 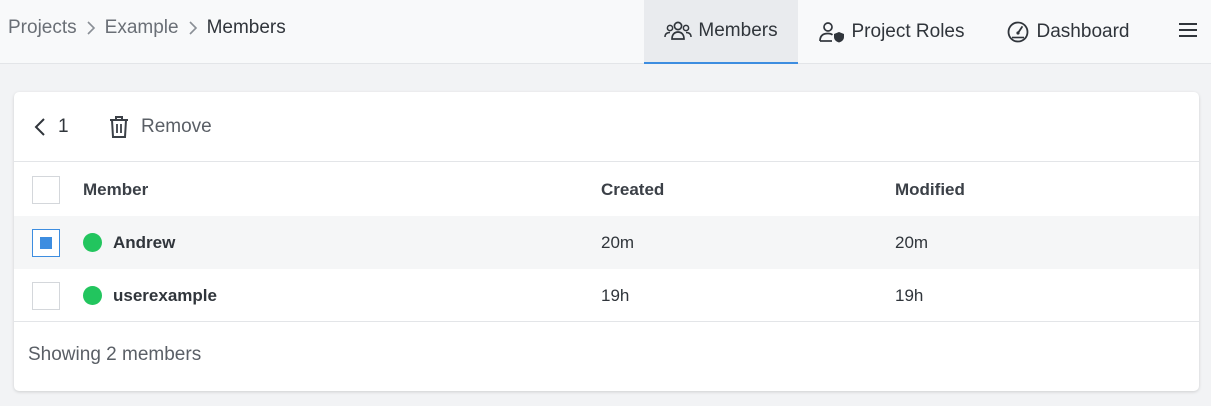 I want to click on member-count-text: Showing 2 members, so click(x=115, y=354).